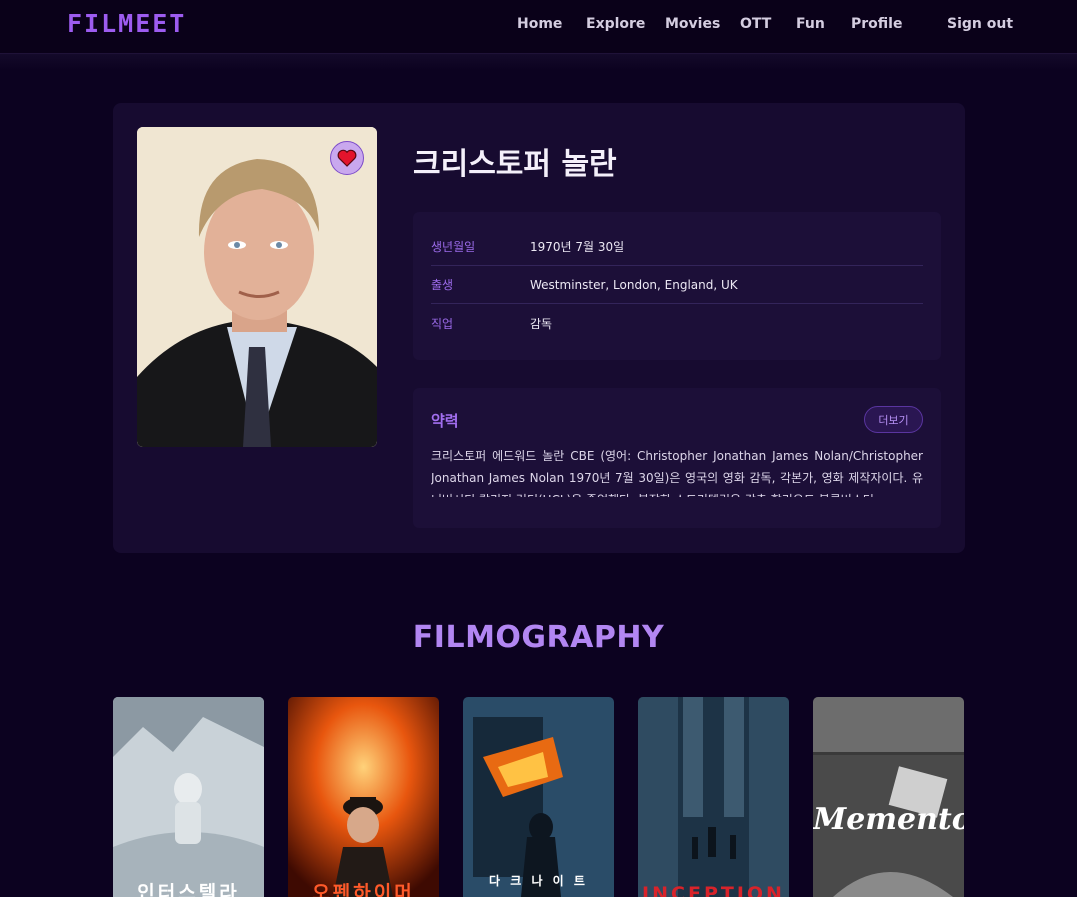 The height and width of the screenshot is (897, 1077). I want to click on navbar-shadow, so click(538, 62).